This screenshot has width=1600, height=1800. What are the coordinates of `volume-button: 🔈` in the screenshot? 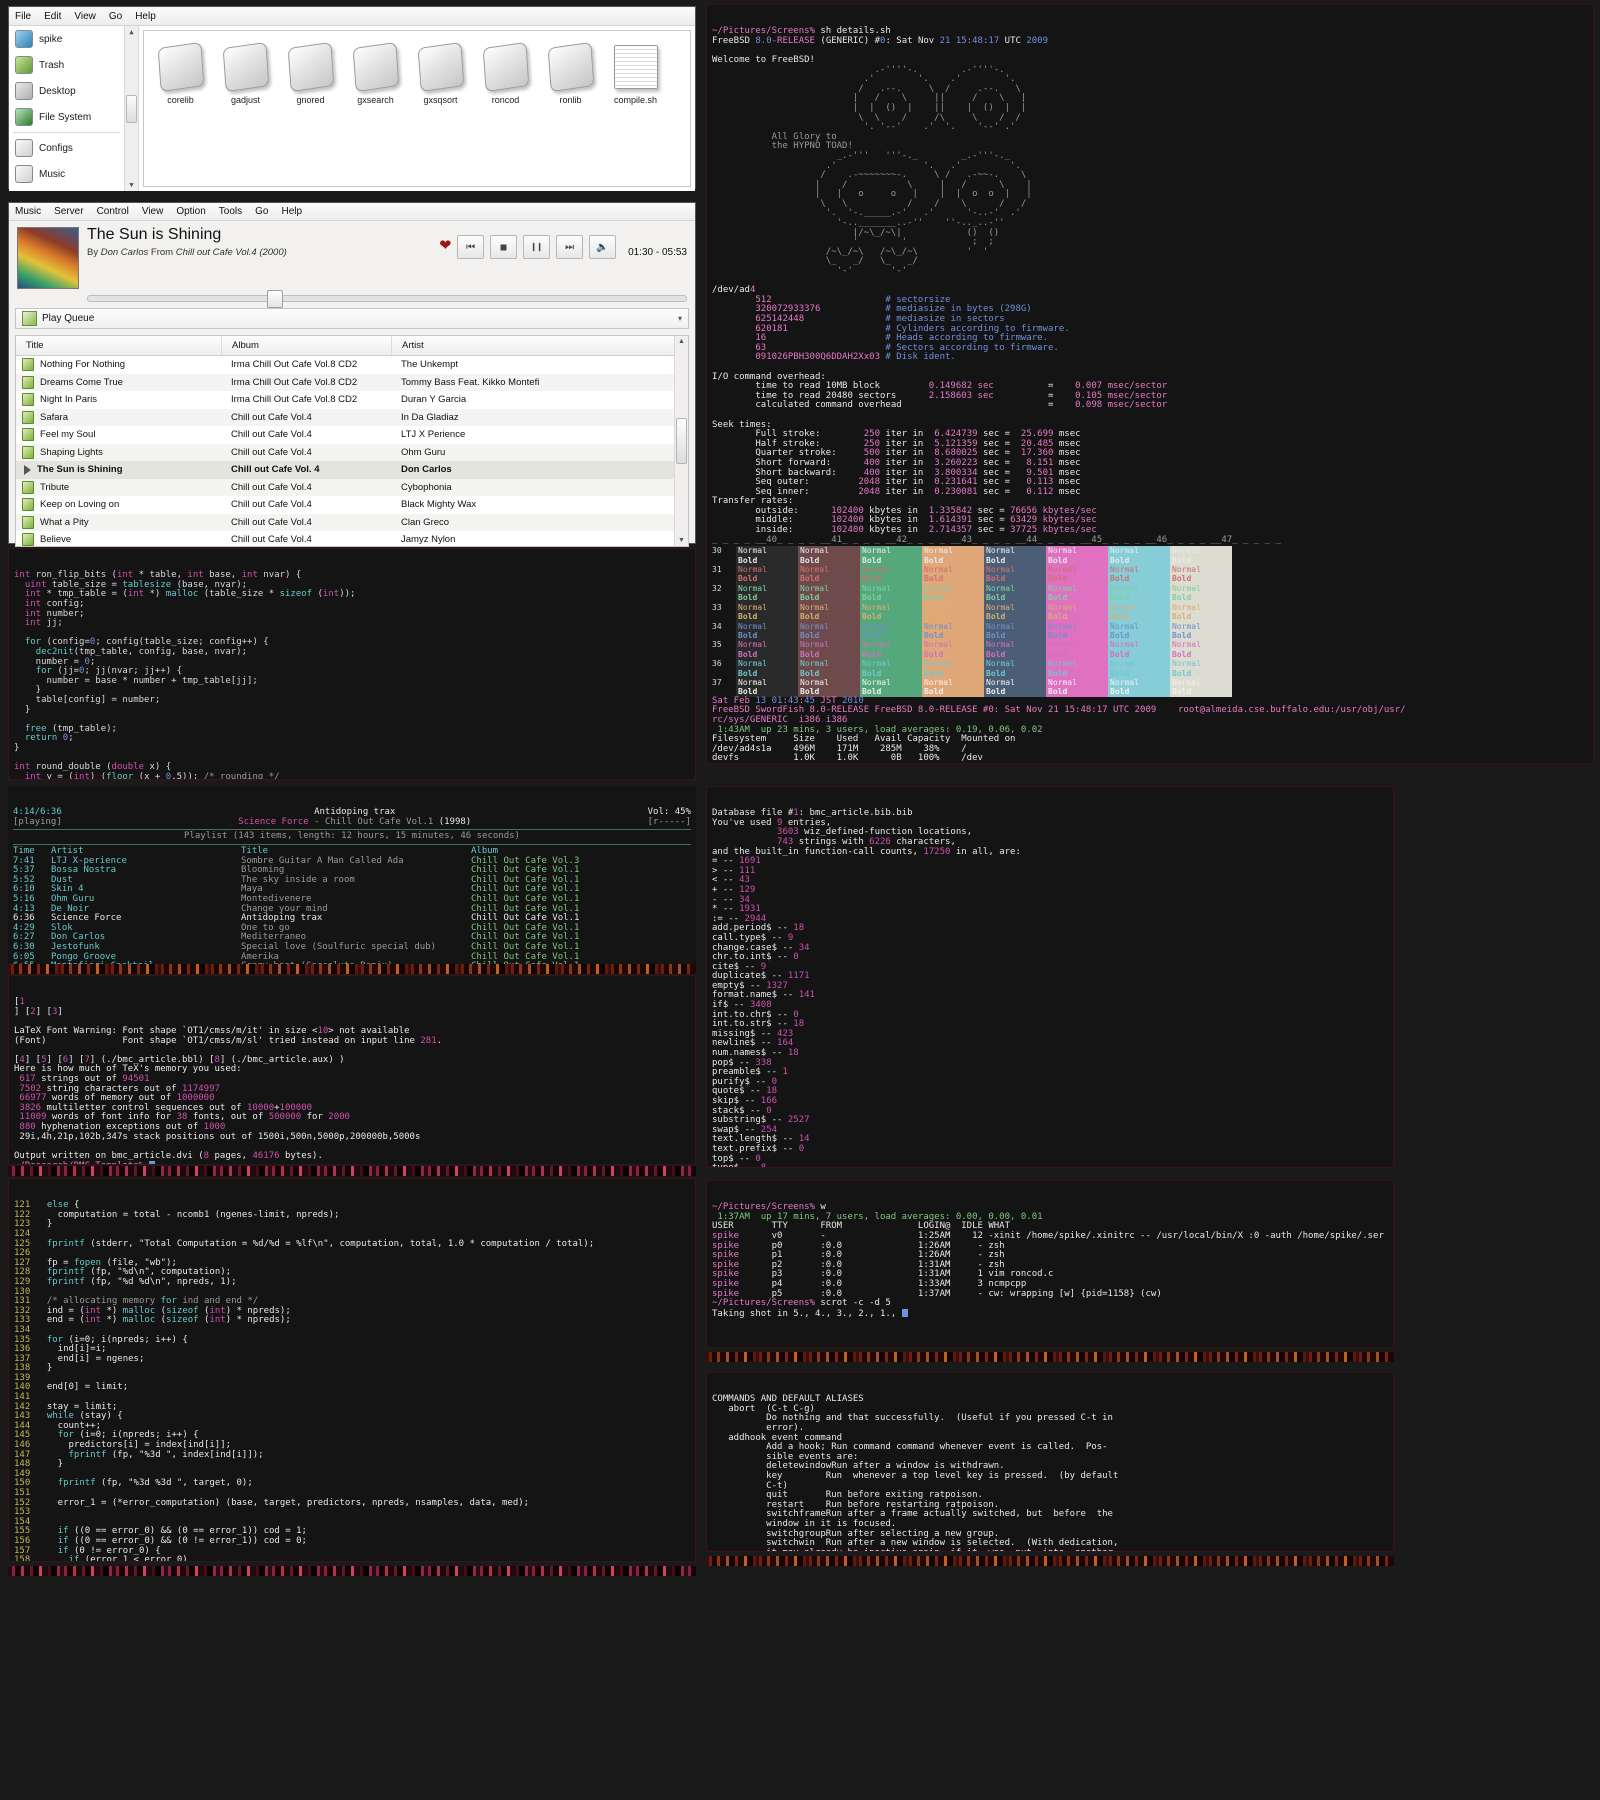 It's located at (603, 247).